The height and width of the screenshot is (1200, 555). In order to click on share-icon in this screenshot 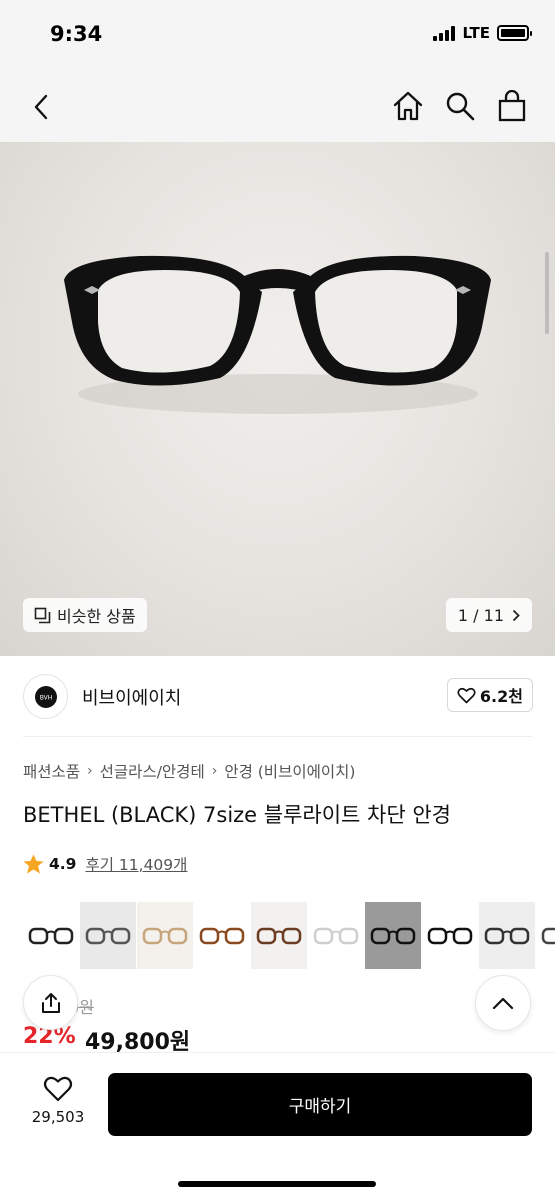, I will do `click(50, 1002)`.